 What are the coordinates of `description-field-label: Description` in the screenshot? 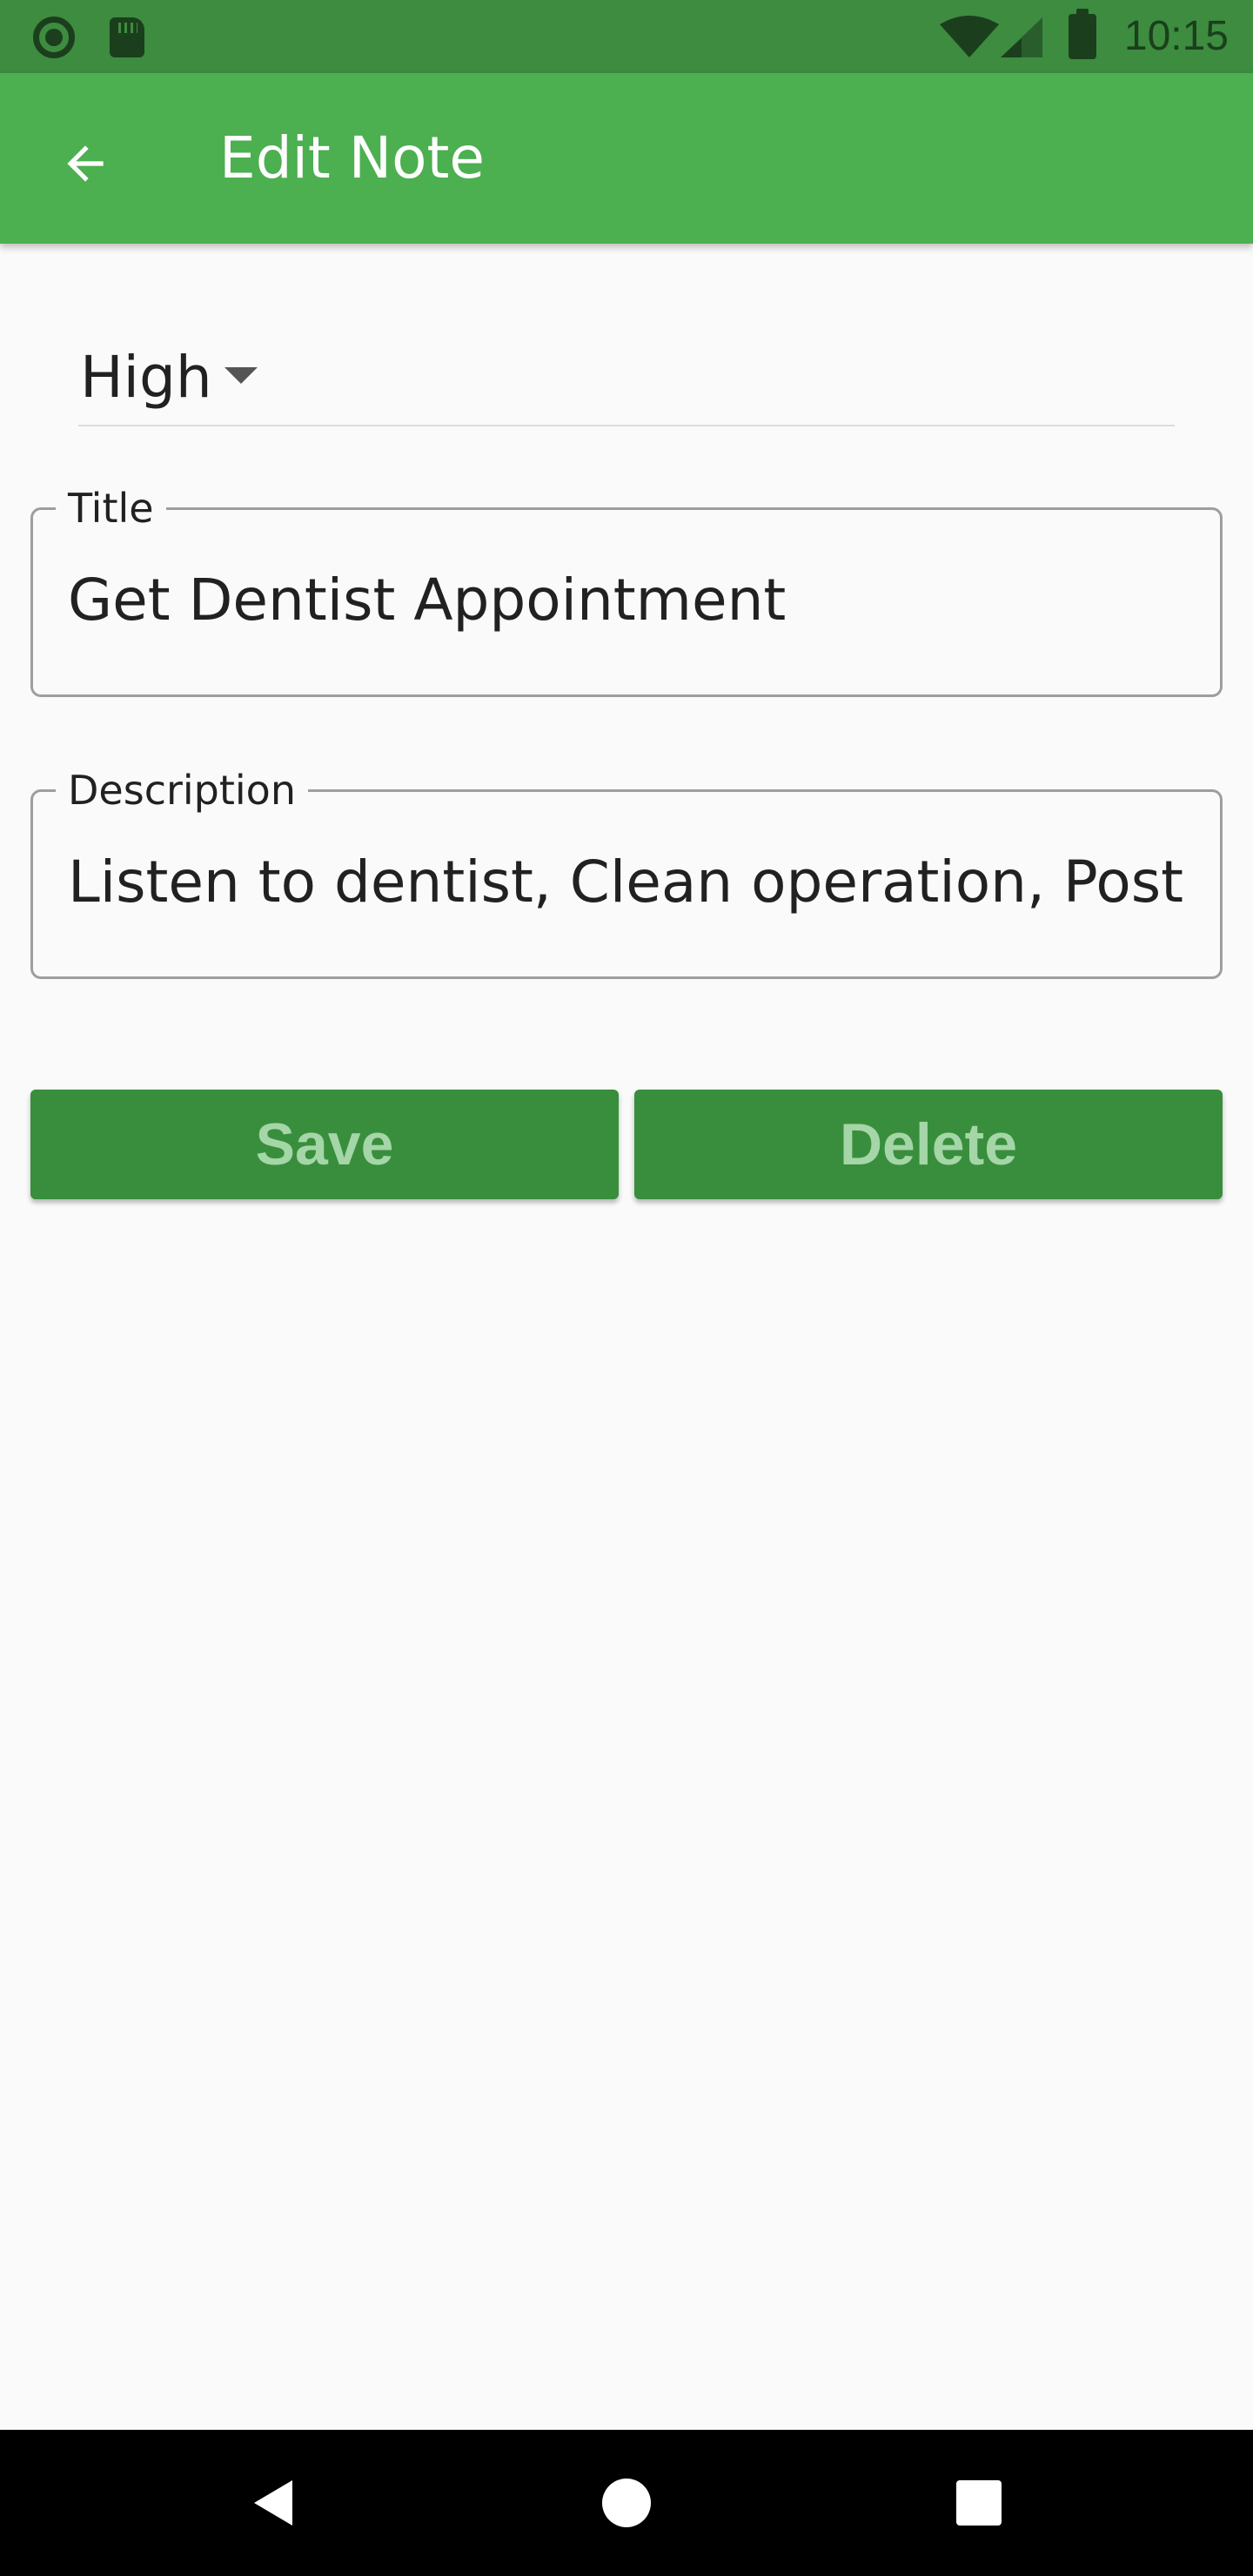 It's located at (182, 790).